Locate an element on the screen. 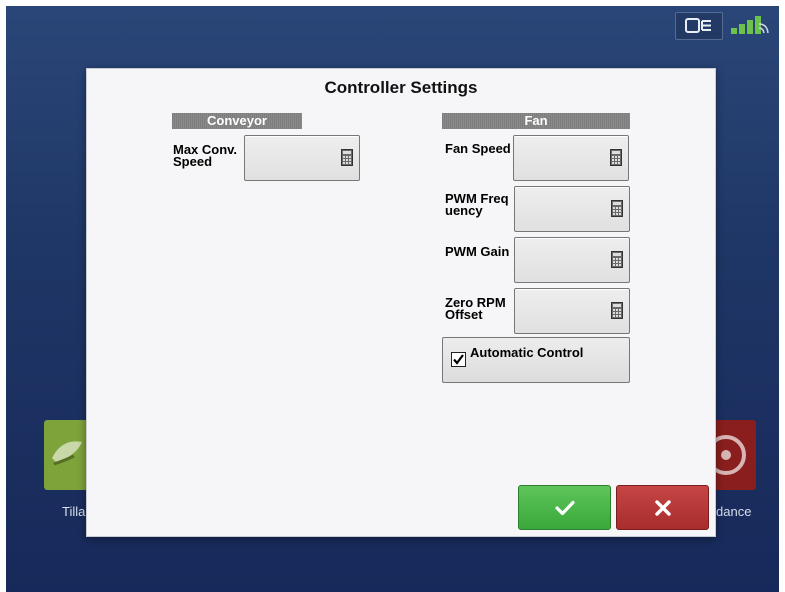  status-bar is located at coordinates (723, 26).